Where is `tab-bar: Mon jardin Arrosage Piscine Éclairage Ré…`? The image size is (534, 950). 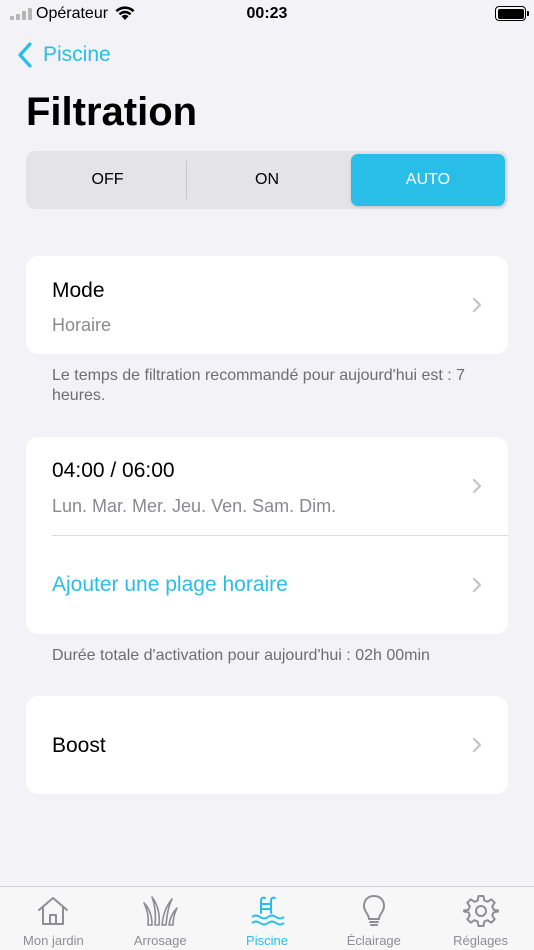
tab-bar: Mon jardin Arrosage Piscine Éclairage Ré… is located at coordinates (267, 918).